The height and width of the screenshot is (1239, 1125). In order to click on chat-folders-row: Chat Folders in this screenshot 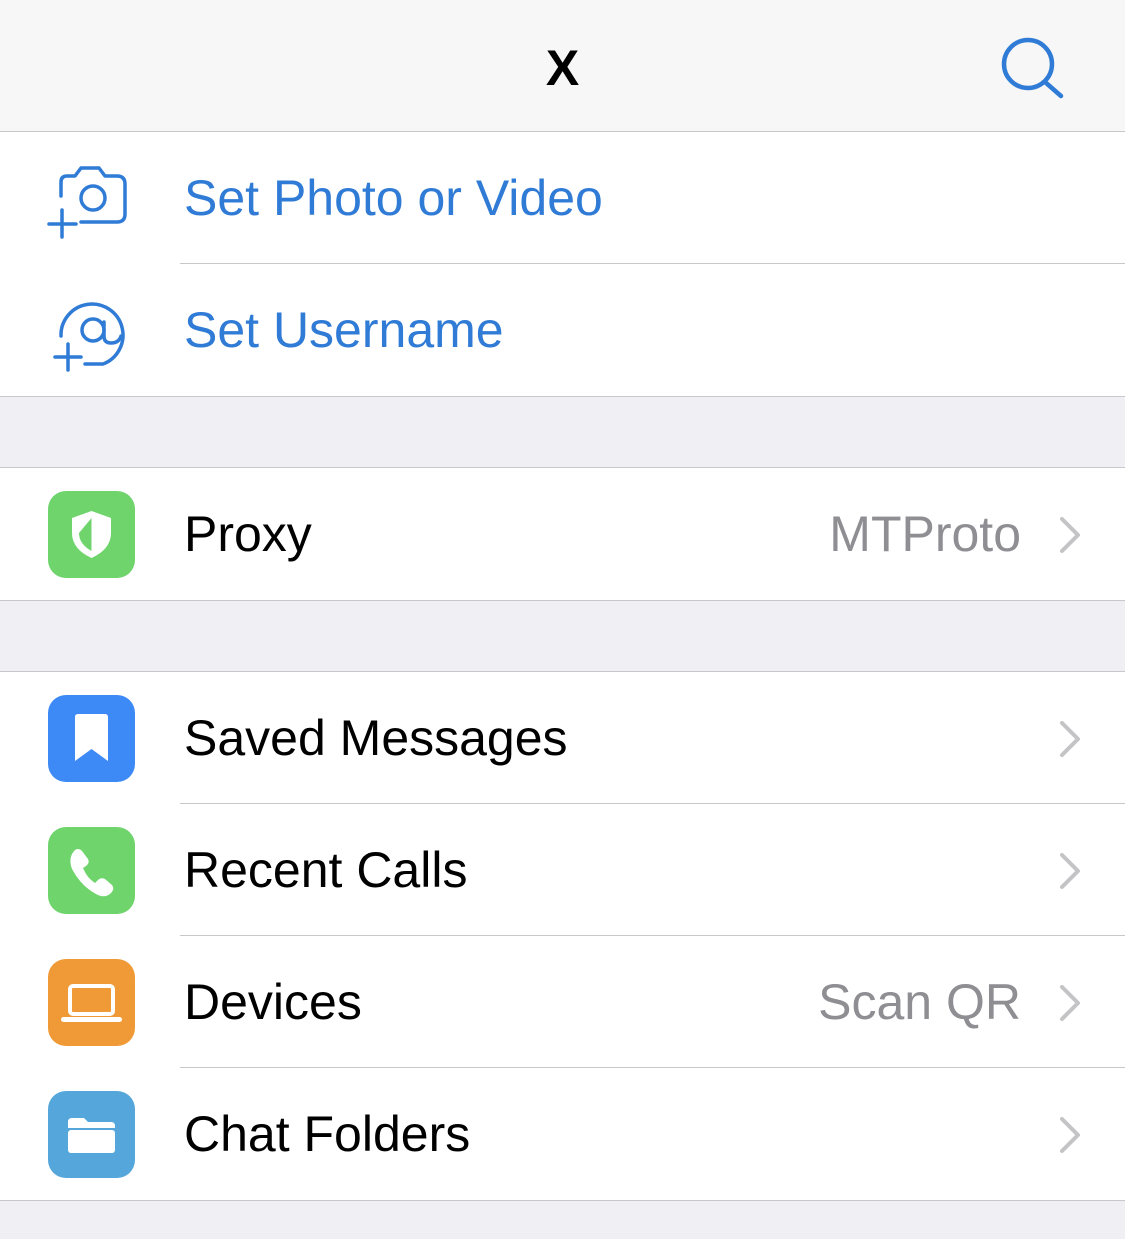, I will do `click(562, 1134)`.